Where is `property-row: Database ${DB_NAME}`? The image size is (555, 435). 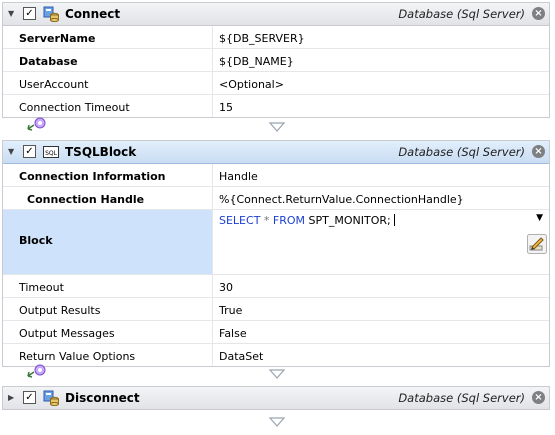 property-row: Database ${DB_NAME} is located at coordinates (276, 60).